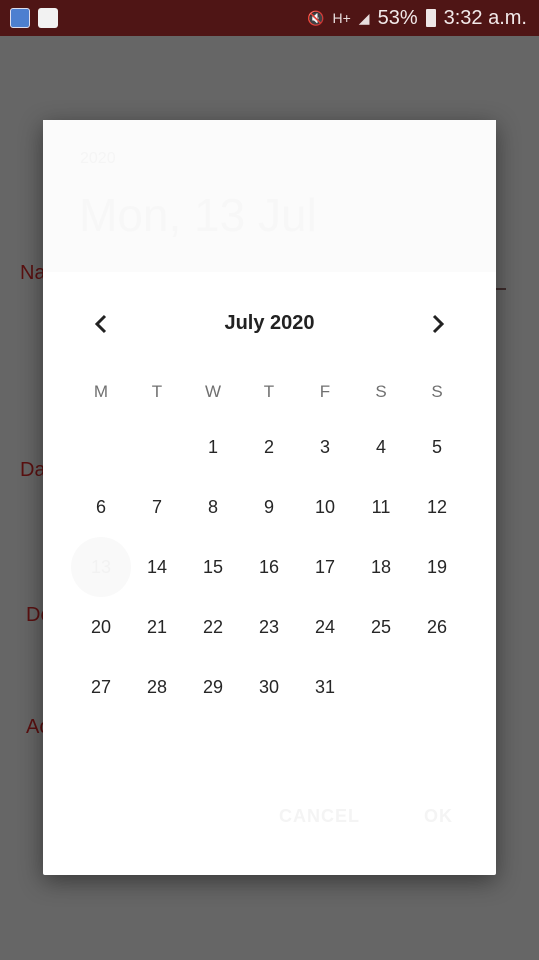 This screenshot has width=539, height=960. I want to click on calendar-day-24: 24, so click(325, 627).